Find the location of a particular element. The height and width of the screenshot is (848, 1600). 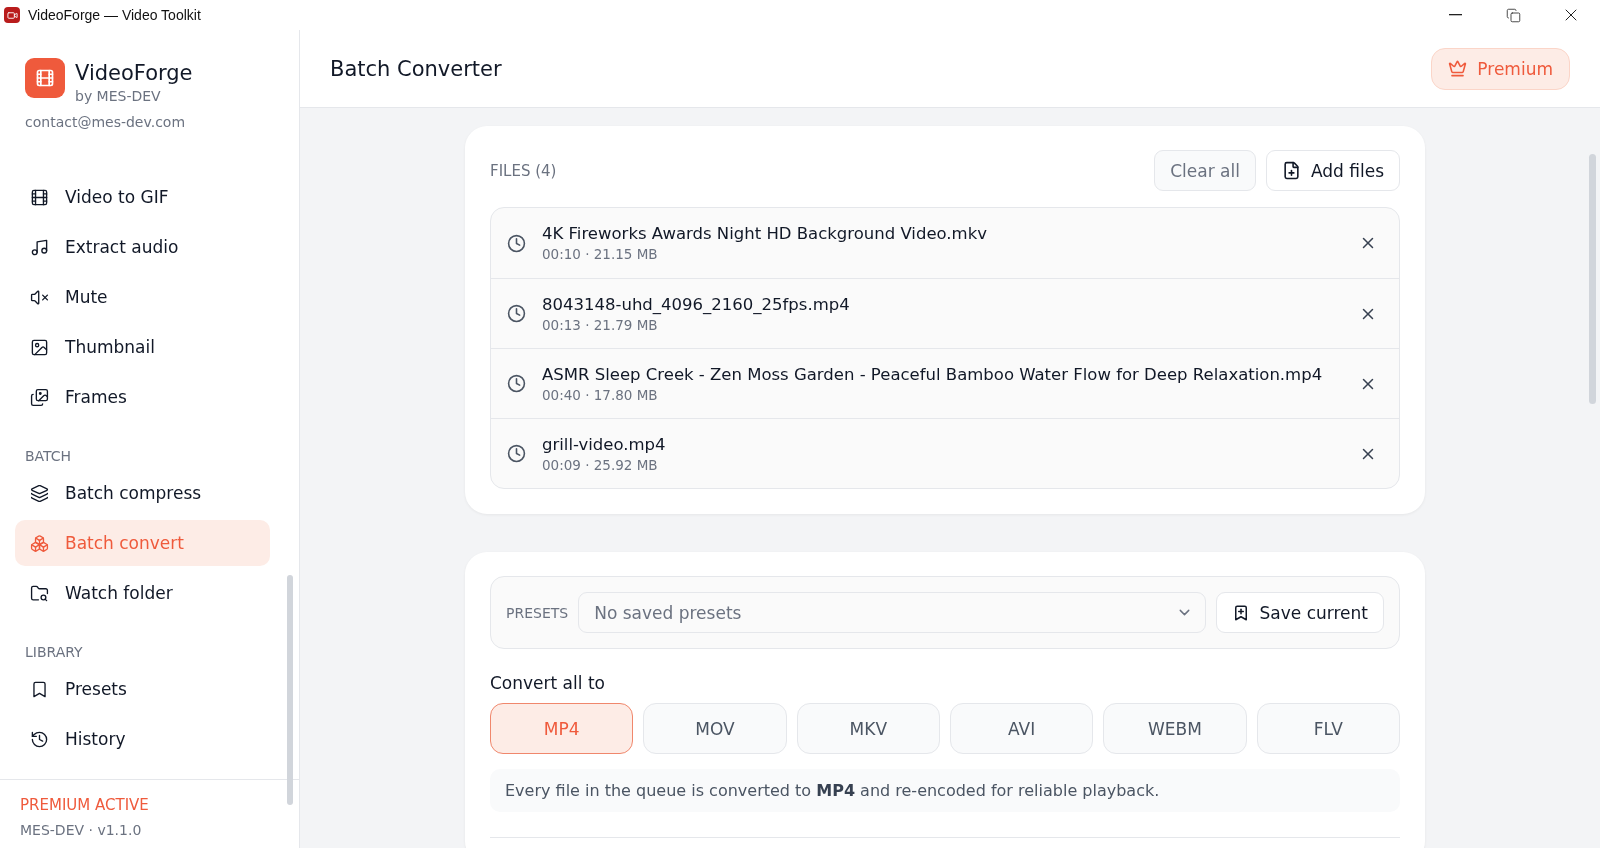

sidebar-item: History is located at coordinates (142, 739).